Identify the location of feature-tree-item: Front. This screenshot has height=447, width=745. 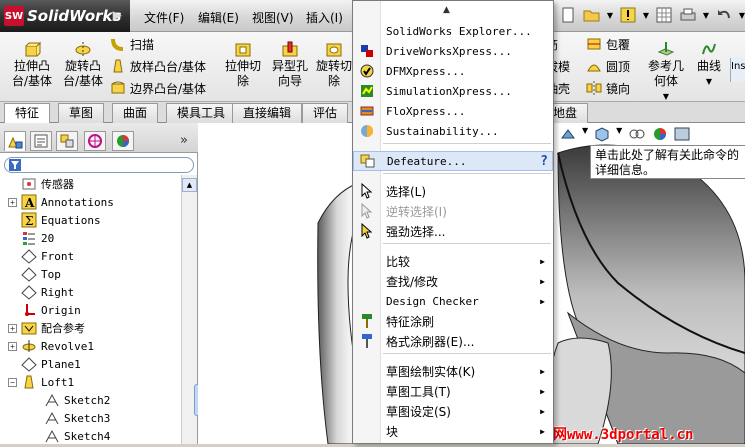
(41, 256).